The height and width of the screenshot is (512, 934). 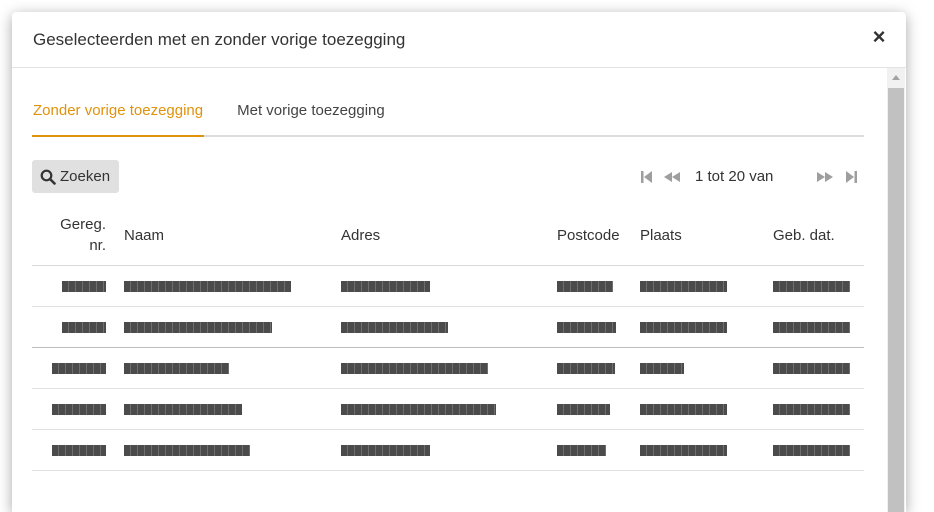 I want to click on scroll-up-arrow-icon, so click(x=896, y=77).